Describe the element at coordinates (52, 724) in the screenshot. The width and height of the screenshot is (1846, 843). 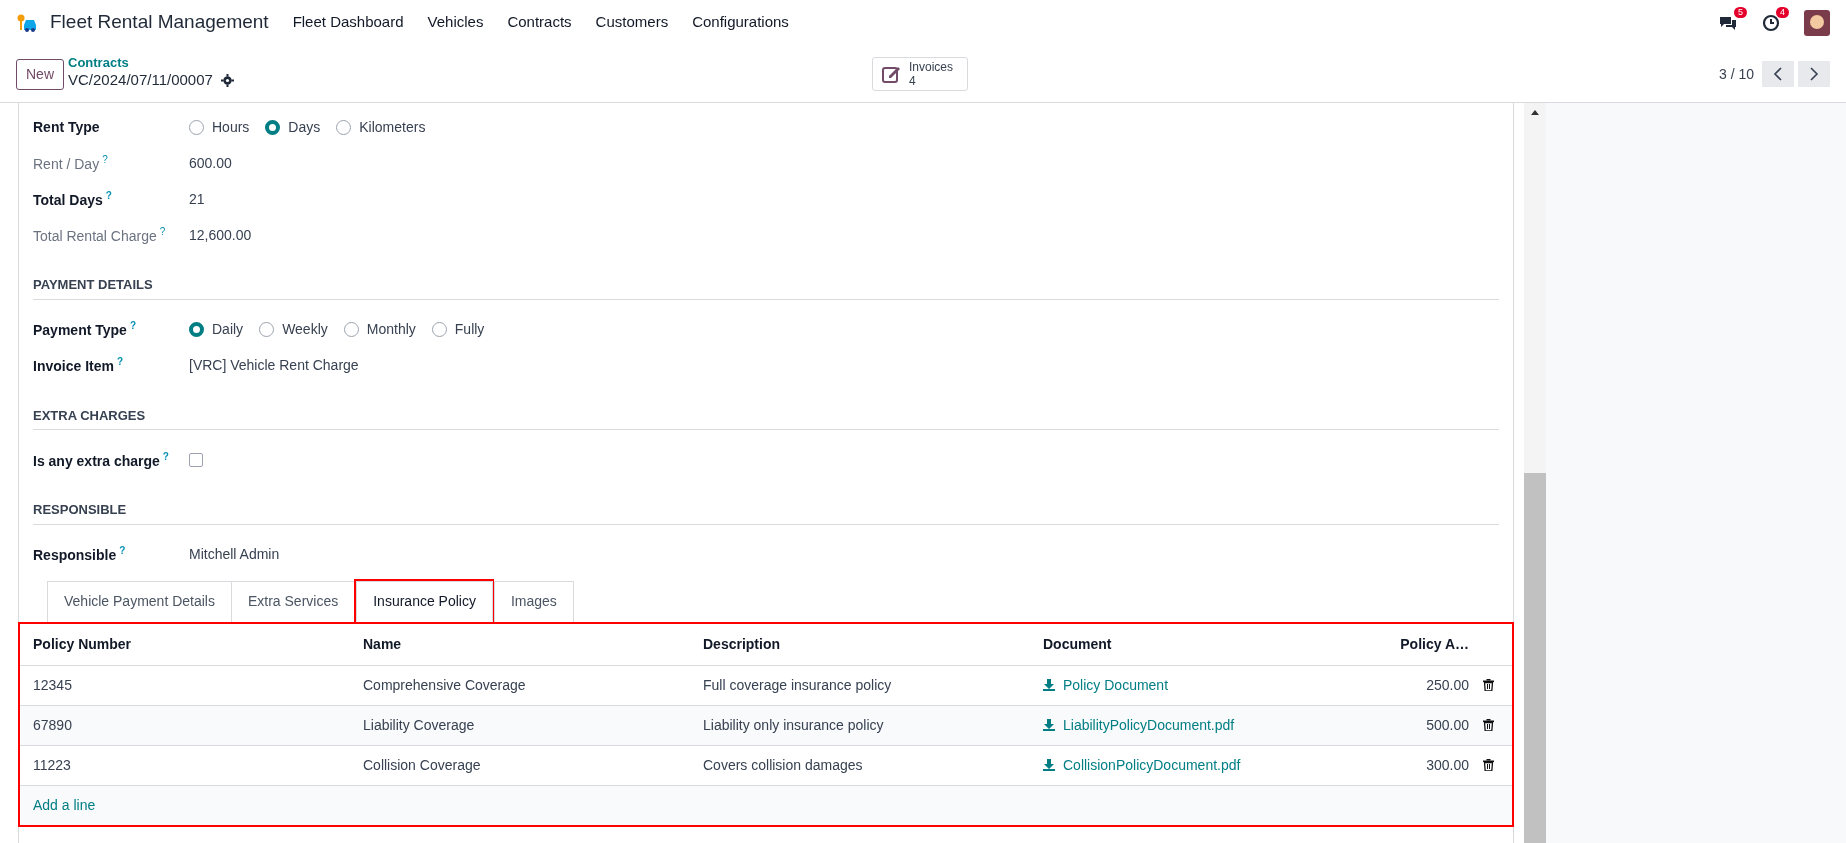
I see `table-cell-text: 67890` at that location.